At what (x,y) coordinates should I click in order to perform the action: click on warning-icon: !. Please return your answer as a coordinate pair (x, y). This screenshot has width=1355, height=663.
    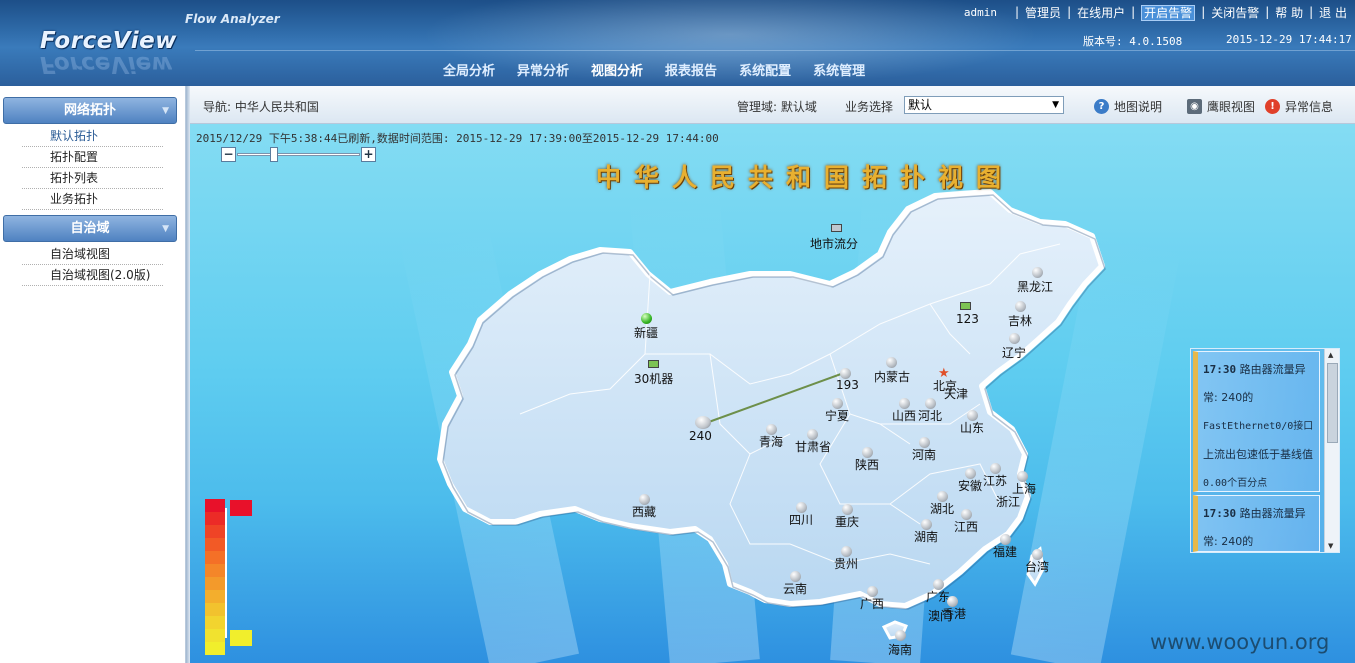
    Looking at the image, I should click on (1272, 106).